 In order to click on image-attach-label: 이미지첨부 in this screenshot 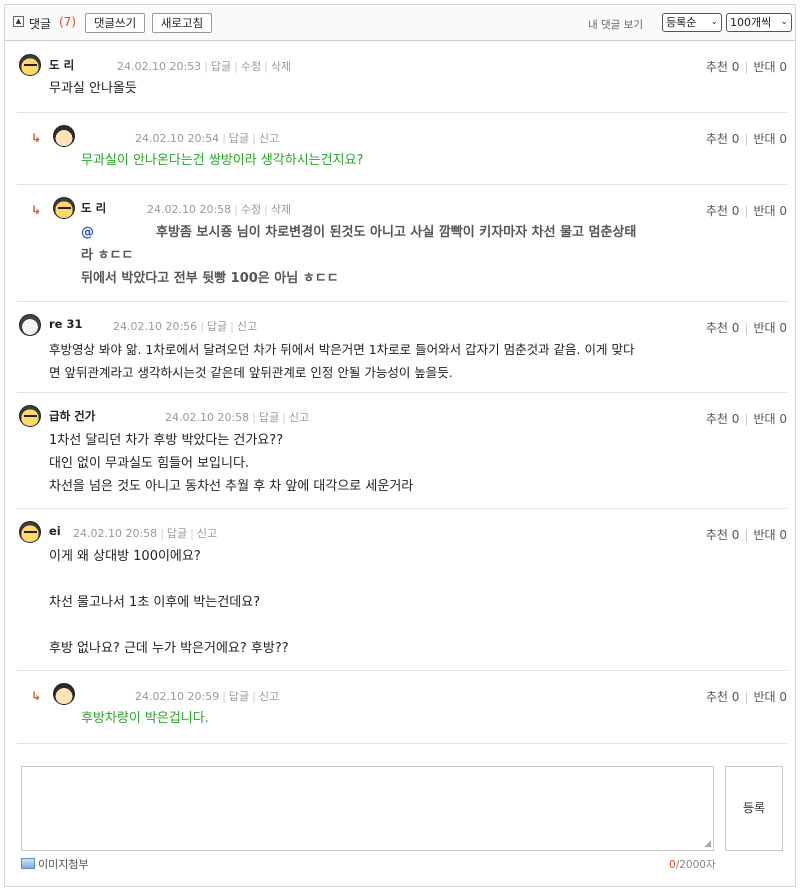, I will do `click(63, 864)`.